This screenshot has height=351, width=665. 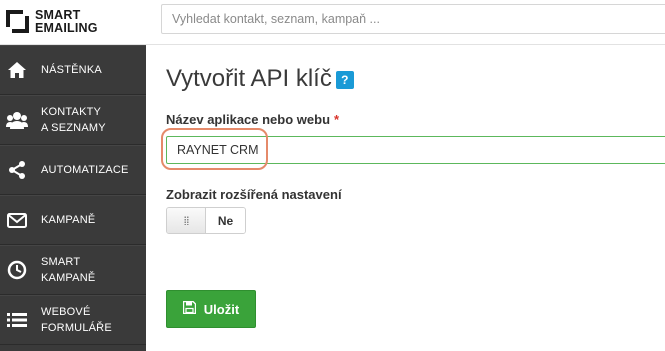 What do you see at coordinates (68, 220) in the screenshot?
I see `sidebar-item-label: KAMPANĚ` at bounding box center [68, 220].